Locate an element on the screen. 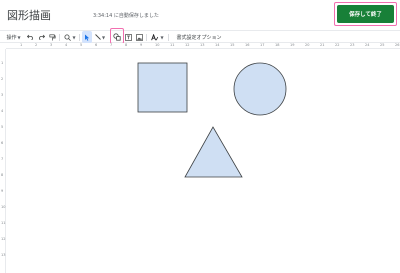 This screenshot has width=400, height=273. redo-button is located at coordinates (41, 37).